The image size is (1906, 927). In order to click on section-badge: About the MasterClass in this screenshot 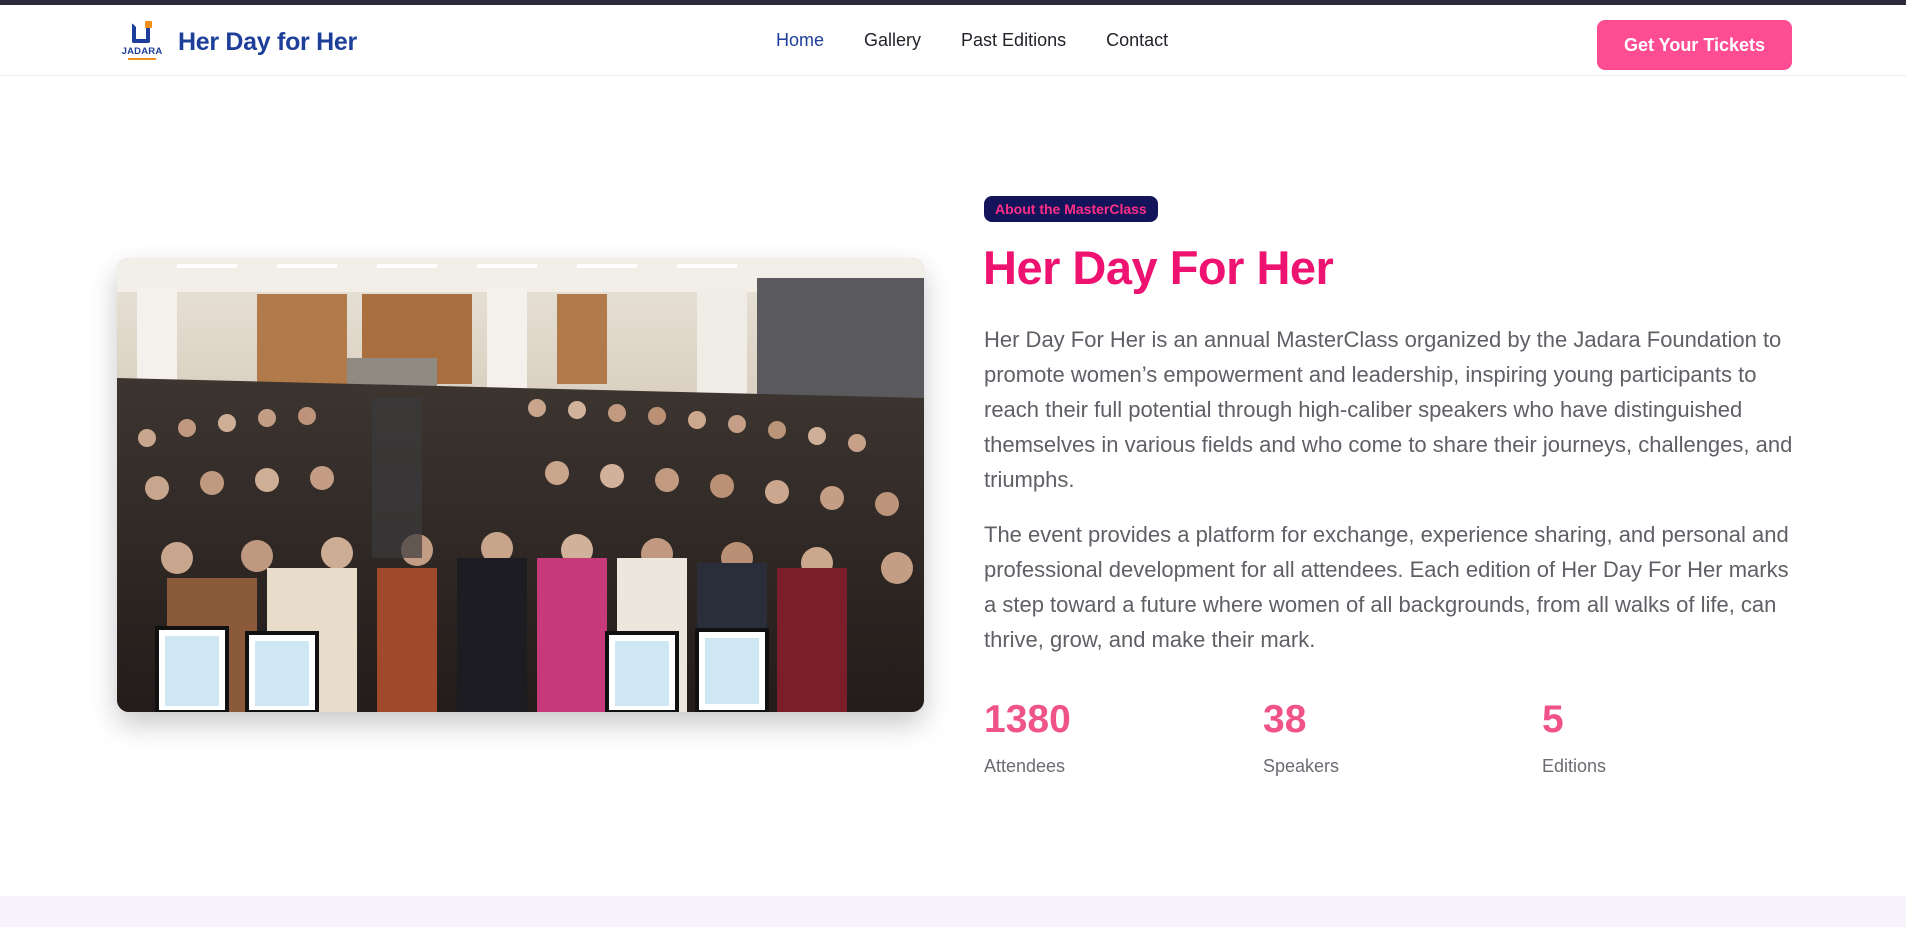, I will do `click(1071, 209)`.